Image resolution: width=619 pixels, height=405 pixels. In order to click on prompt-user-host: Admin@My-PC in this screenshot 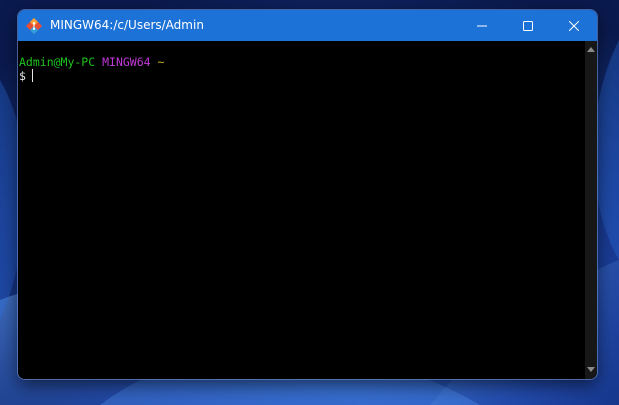, I will do `click(57, 62)`.